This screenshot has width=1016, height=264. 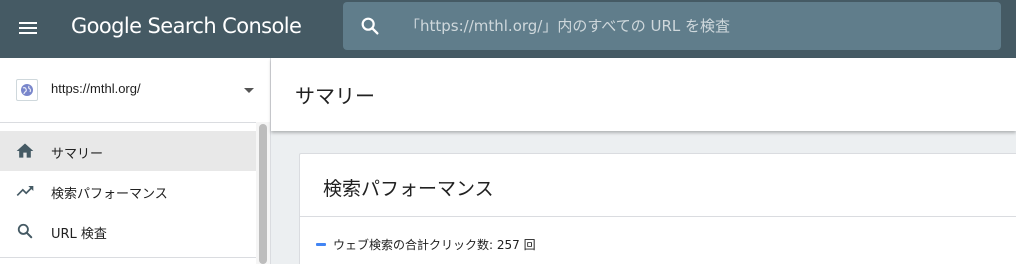 What do you see at coordinates (77, 154) in the screenshot?
I see `sidebar-item-label: サマリー` at bounding box center [77, 154].